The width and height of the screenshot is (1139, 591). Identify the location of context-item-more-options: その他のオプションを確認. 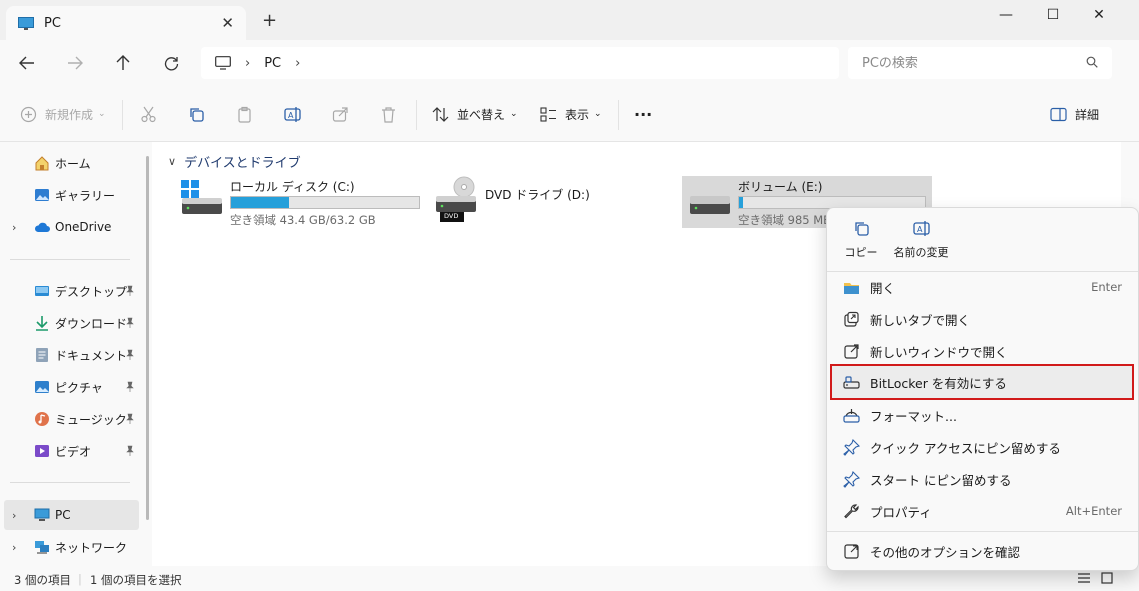
(982, 551).